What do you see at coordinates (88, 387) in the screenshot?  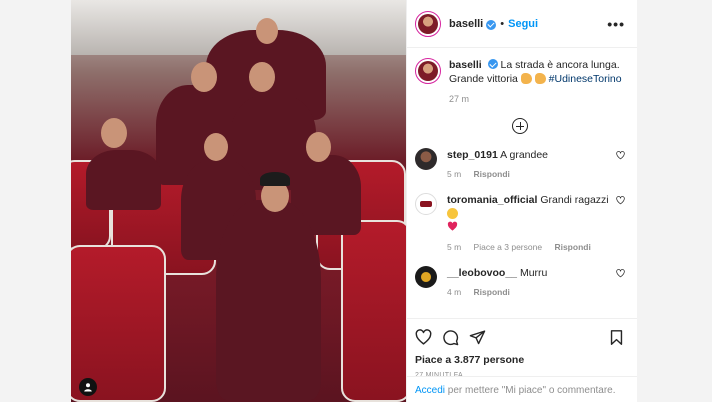 I see `user-tag-icon` at bounding box center [88, 387].